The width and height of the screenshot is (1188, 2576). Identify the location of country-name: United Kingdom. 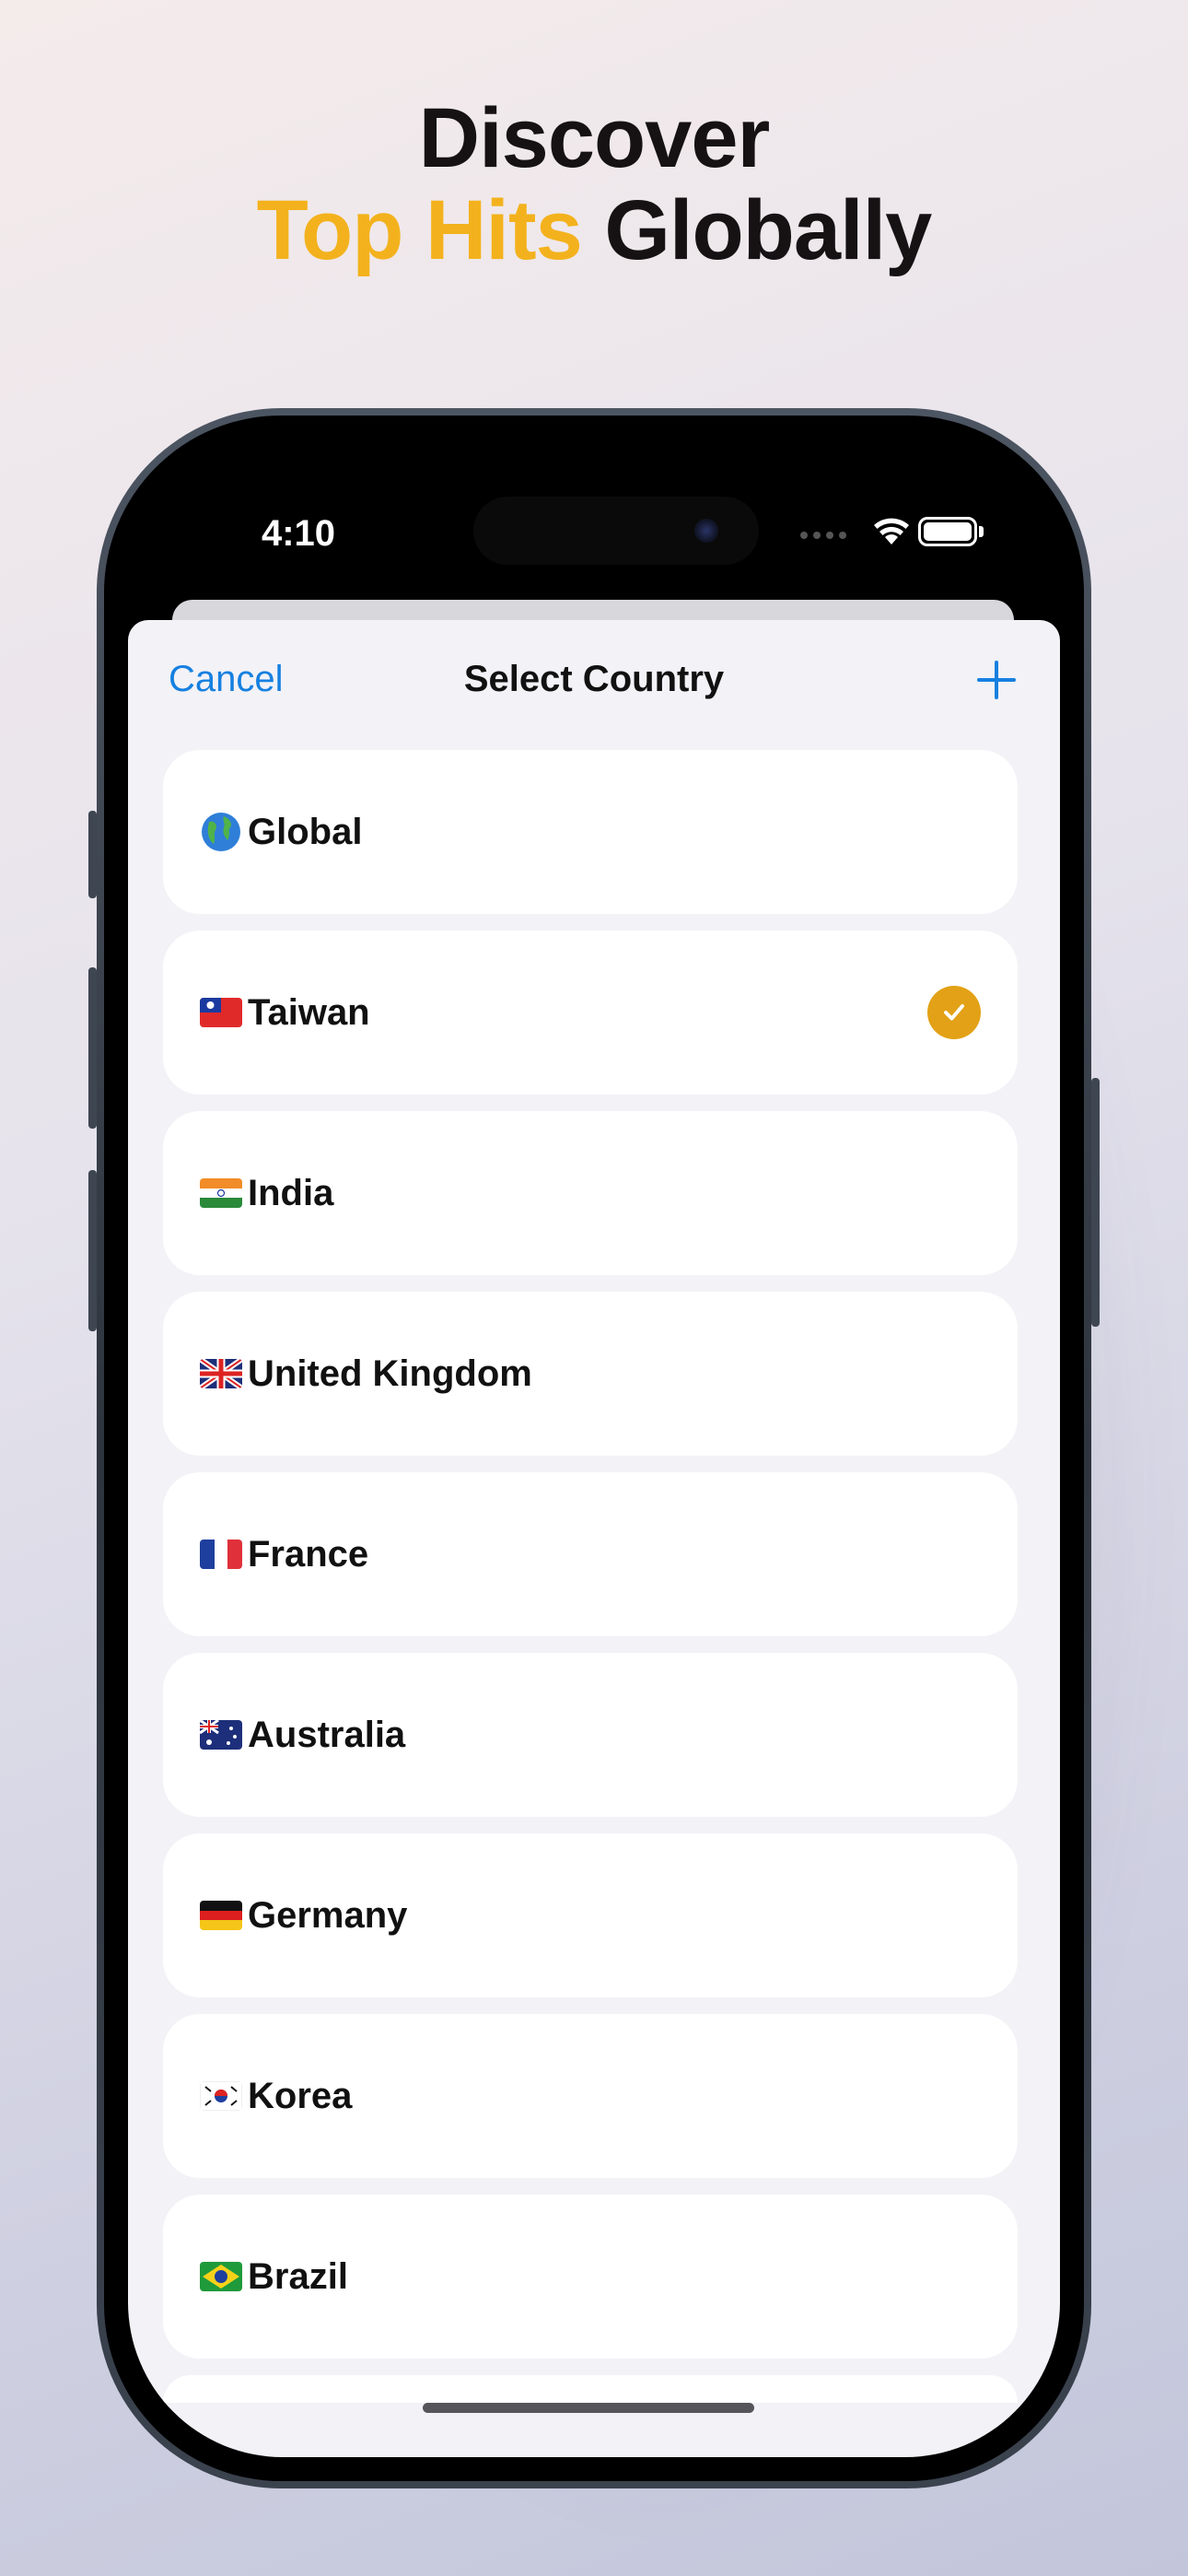
(390, 1373).